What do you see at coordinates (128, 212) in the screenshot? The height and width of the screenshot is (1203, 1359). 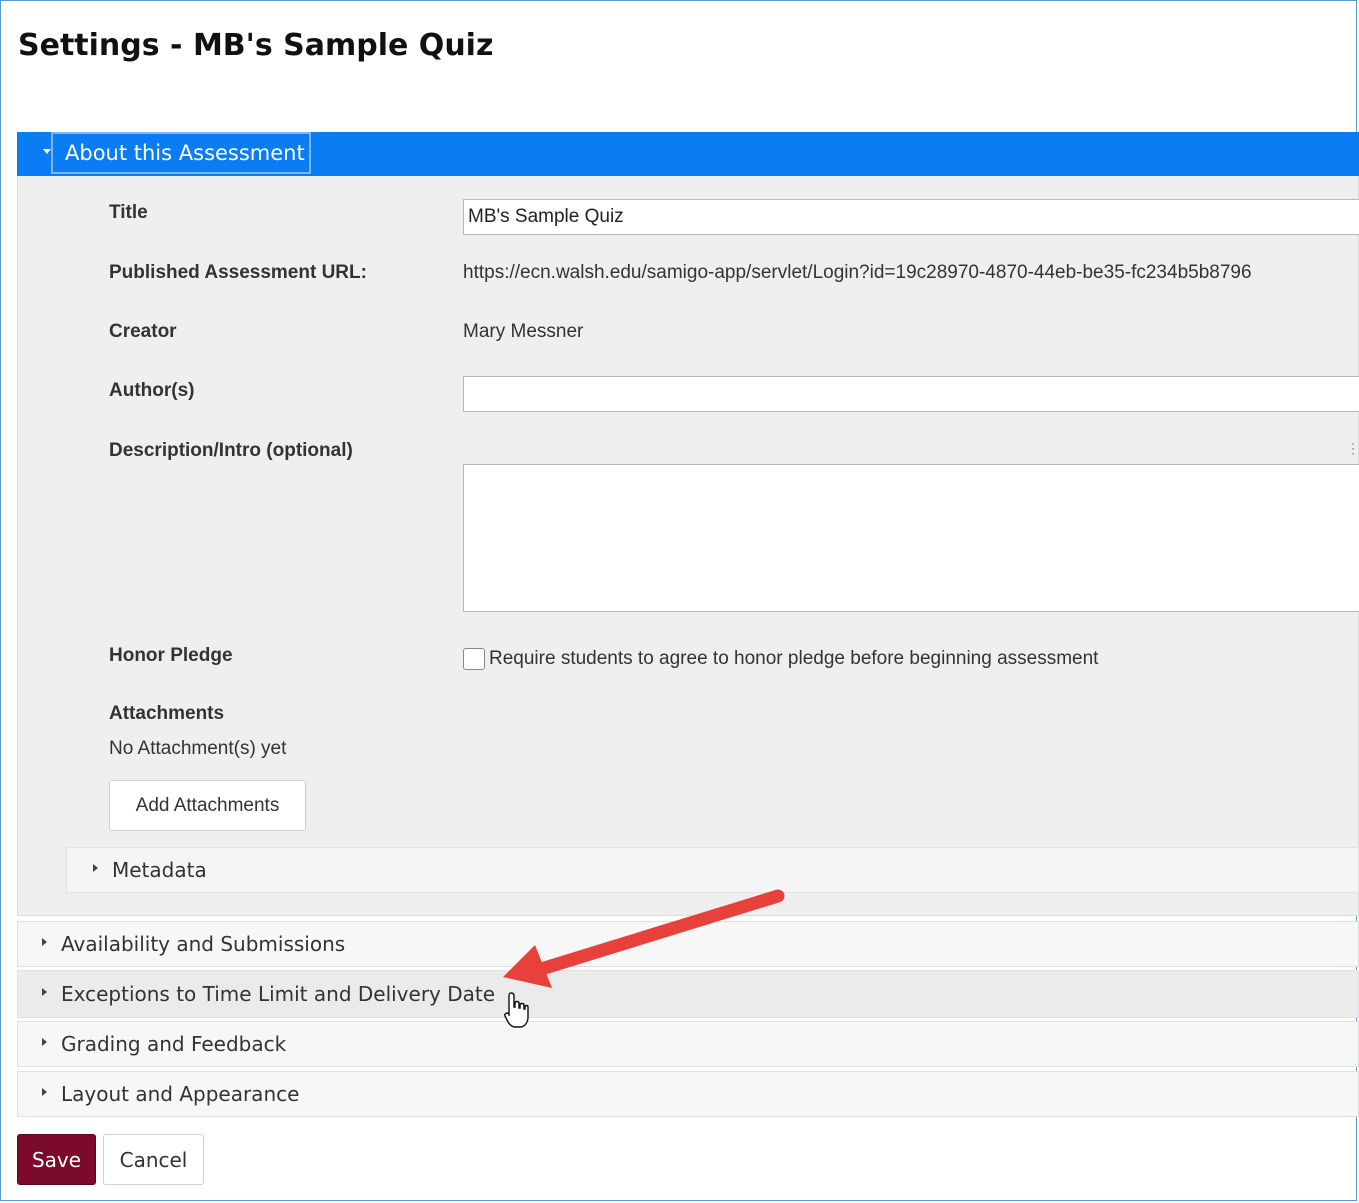 I see `title-label: Title` at bounding box center [128, 212].